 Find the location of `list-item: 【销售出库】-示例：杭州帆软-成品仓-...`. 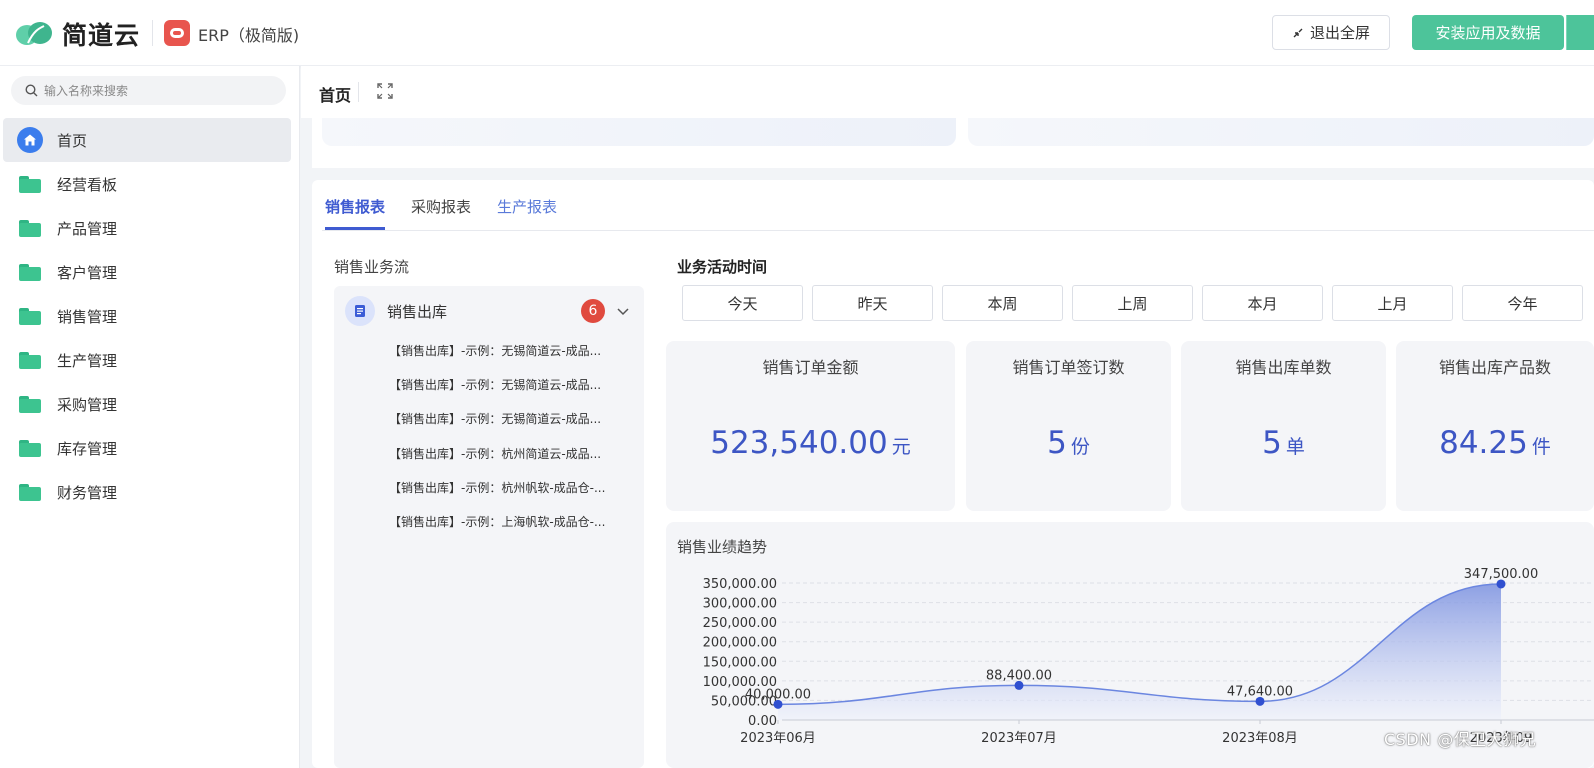

list-item: 【销售出库】-示例：杭州帆软-成品仓-... is located at coordinates (514, 496).